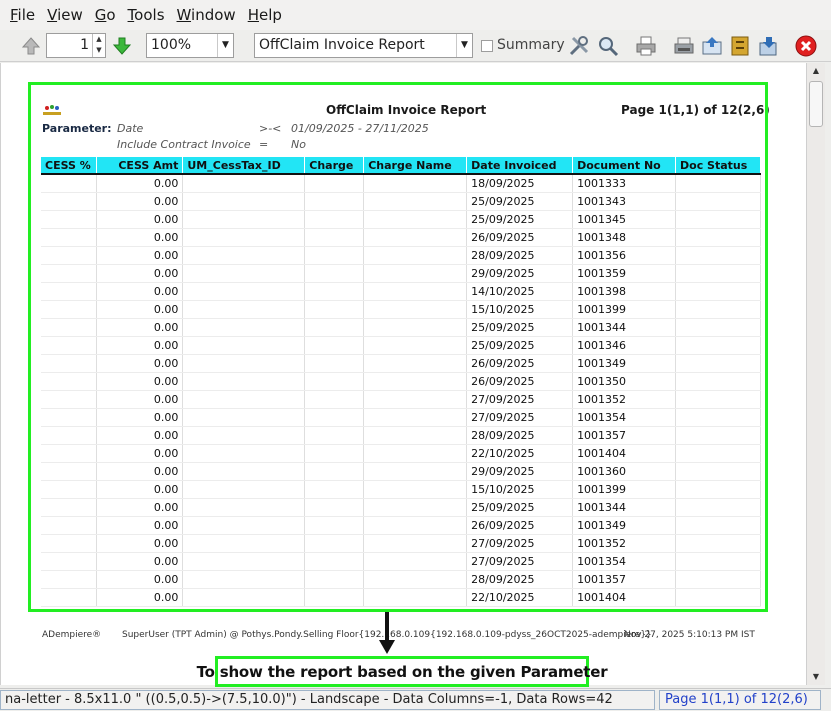 The image size is (831, 711). I want to click on page-number-stepper: 1 ▲ ▼, so click(76, 45).